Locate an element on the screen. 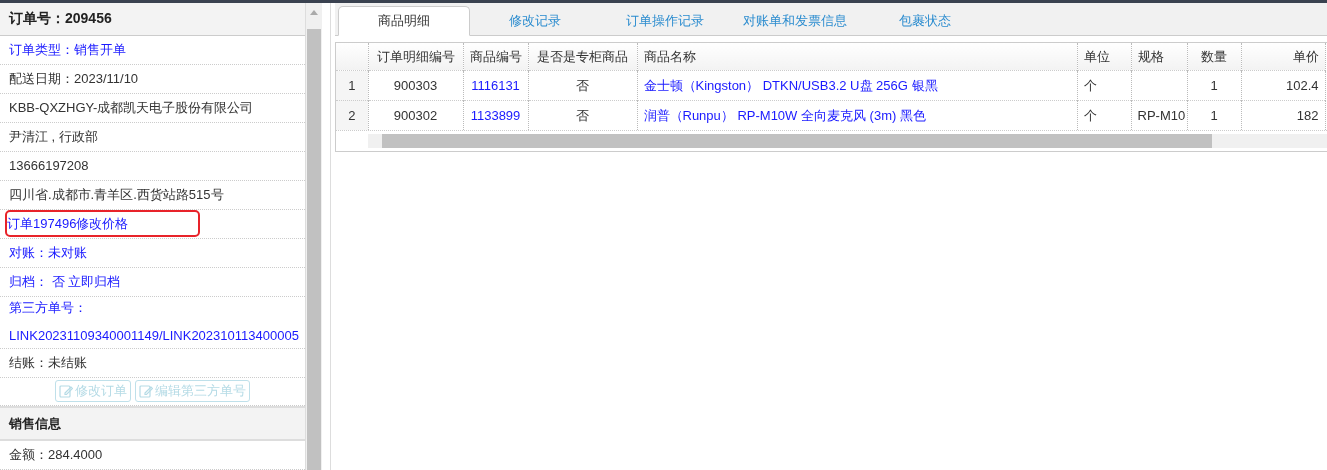 This screenshot has width=1327, height=470. order-link: 订单类型：销售开单 is located at coordinates (67, 49).